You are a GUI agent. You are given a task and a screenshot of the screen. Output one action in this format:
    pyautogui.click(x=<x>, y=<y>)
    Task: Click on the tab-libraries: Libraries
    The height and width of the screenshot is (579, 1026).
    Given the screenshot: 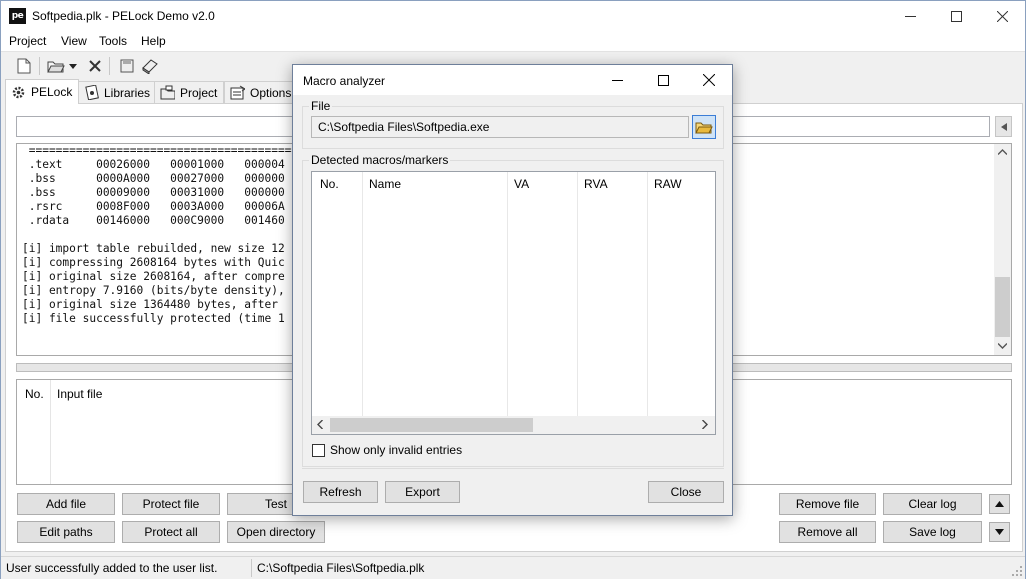 What is the action you would take?
    pyautogui.click(x=118, y=92)
    